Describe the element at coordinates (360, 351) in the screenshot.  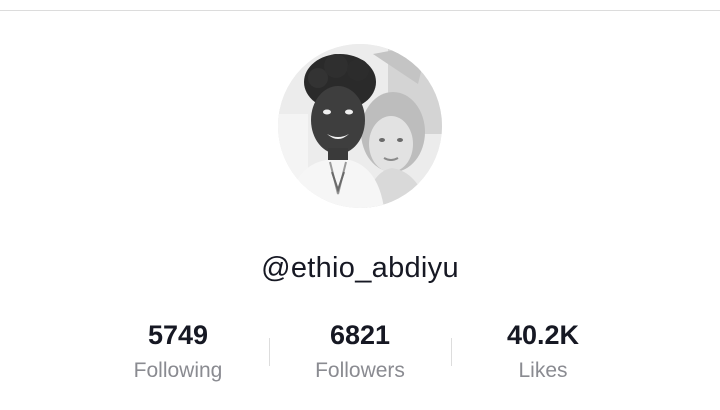
I see `followers-stat: 6821 Followers` at that location.